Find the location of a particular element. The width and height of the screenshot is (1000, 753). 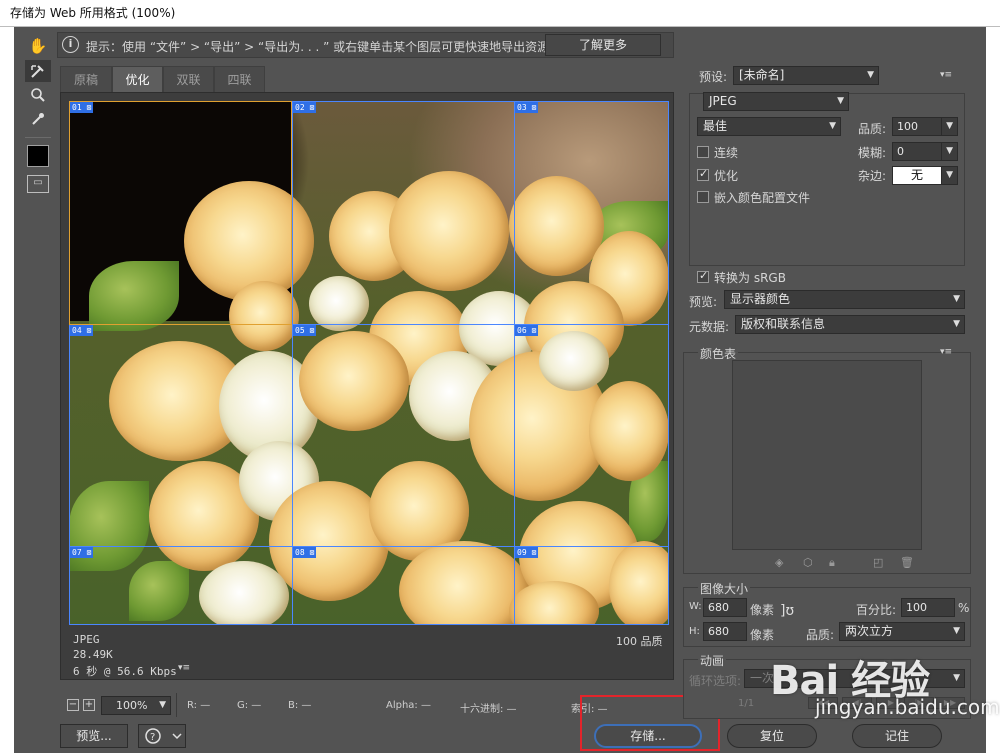

status-green: G: — is located at coordinates (249, 705).